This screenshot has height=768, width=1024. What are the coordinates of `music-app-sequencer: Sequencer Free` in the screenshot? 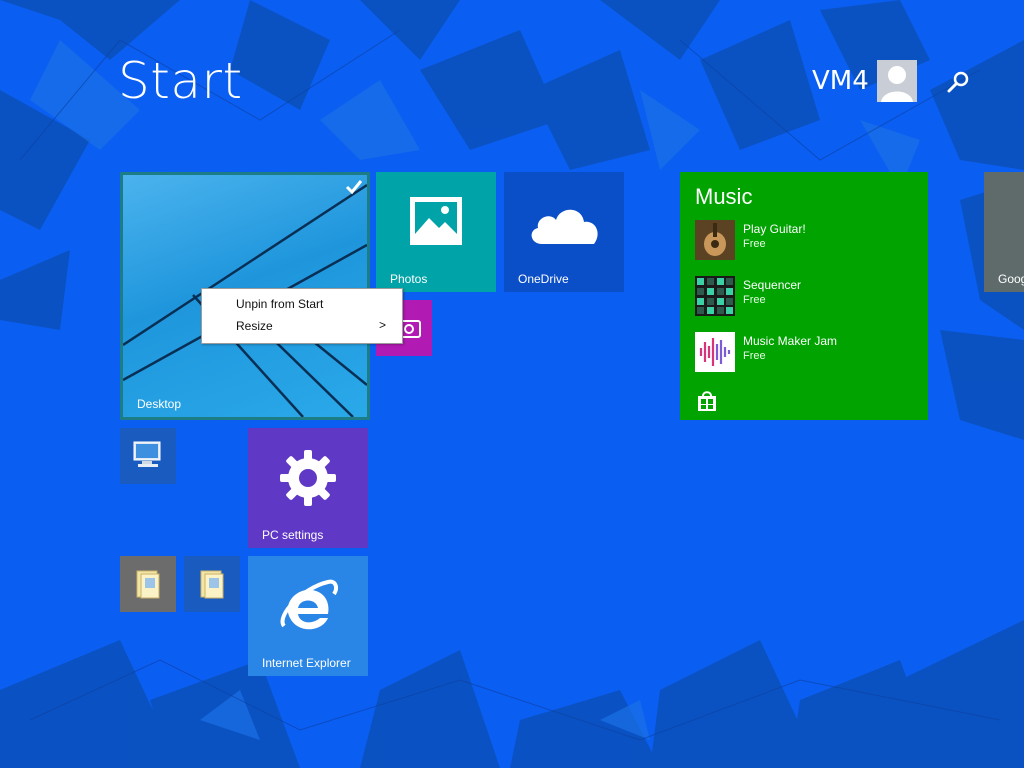 It's located at (805, 297).